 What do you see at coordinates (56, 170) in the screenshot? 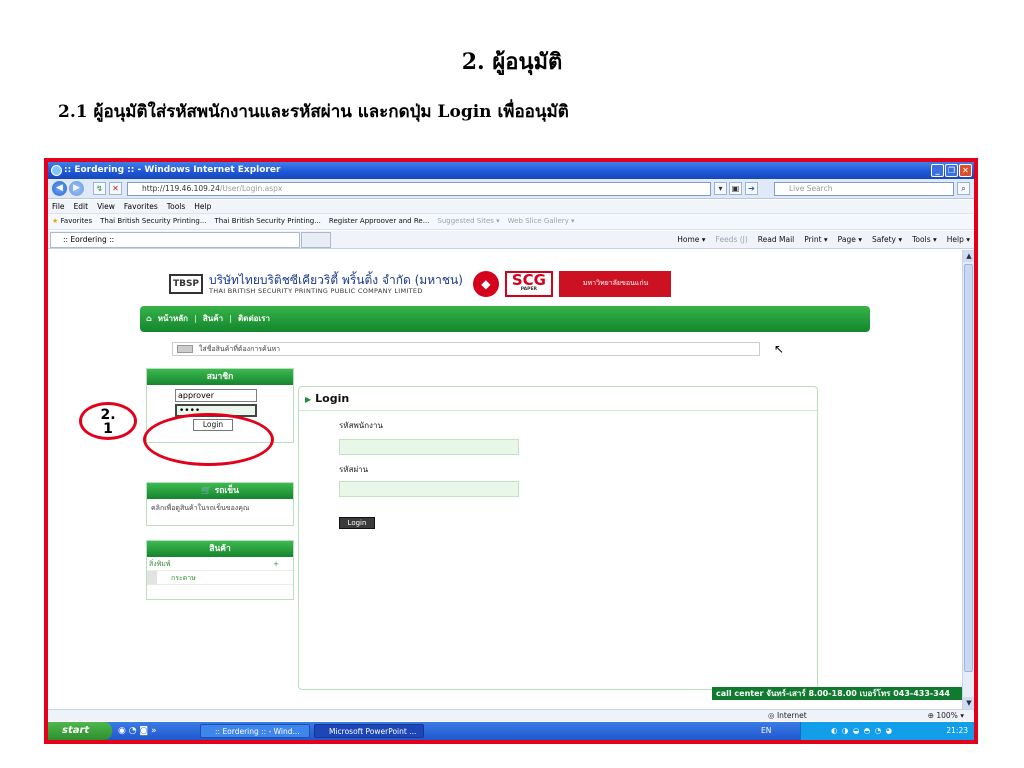
I see `ie-icon` at bounding box center [56, 170].